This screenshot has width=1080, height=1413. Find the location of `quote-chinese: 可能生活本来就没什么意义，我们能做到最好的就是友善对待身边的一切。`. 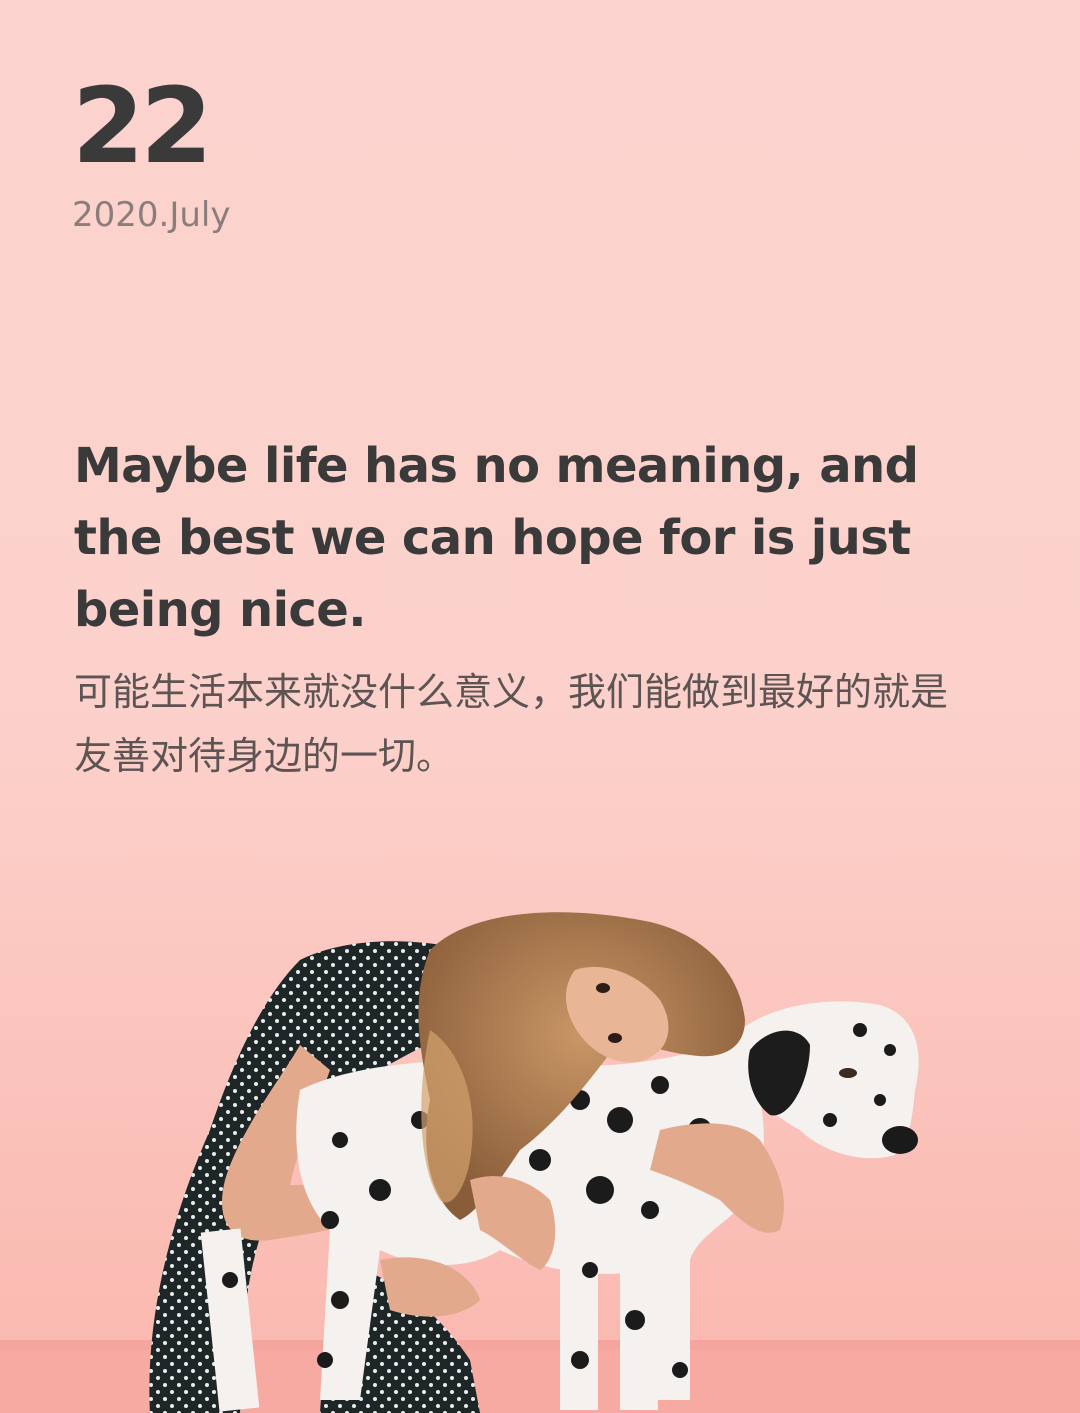

quote-chinese: 可能生活本来就没什么意义，我们能做到最好的就是友善对待身边的一切。 is located at coordinates (511, 724).